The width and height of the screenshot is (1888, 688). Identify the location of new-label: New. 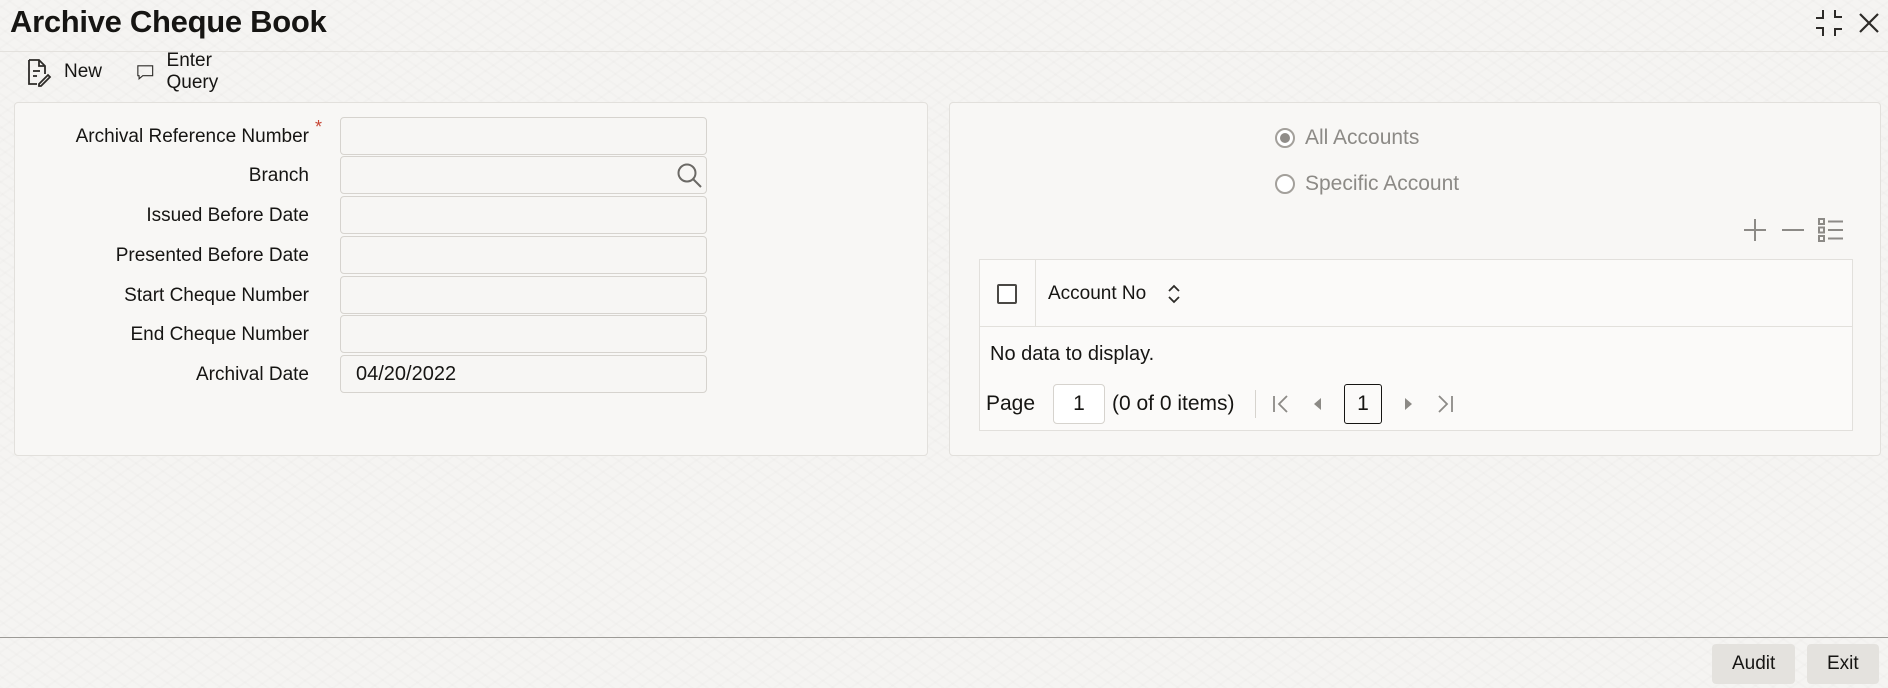
(83, 71).